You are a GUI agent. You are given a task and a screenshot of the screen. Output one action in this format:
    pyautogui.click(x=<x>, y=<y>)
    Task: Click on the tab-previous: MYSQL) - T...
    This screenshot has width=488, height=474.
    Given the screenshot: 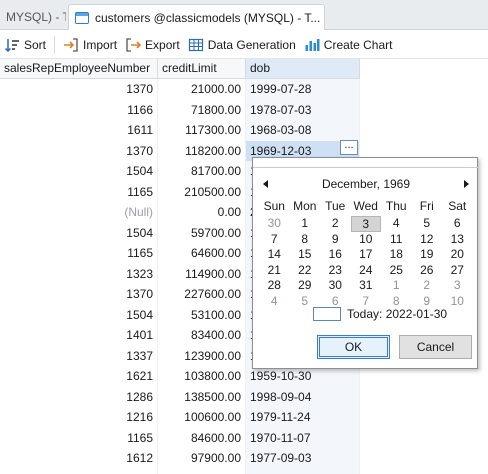 What is the action you would take?
    pyautogui.click(x=33, y=17)
    